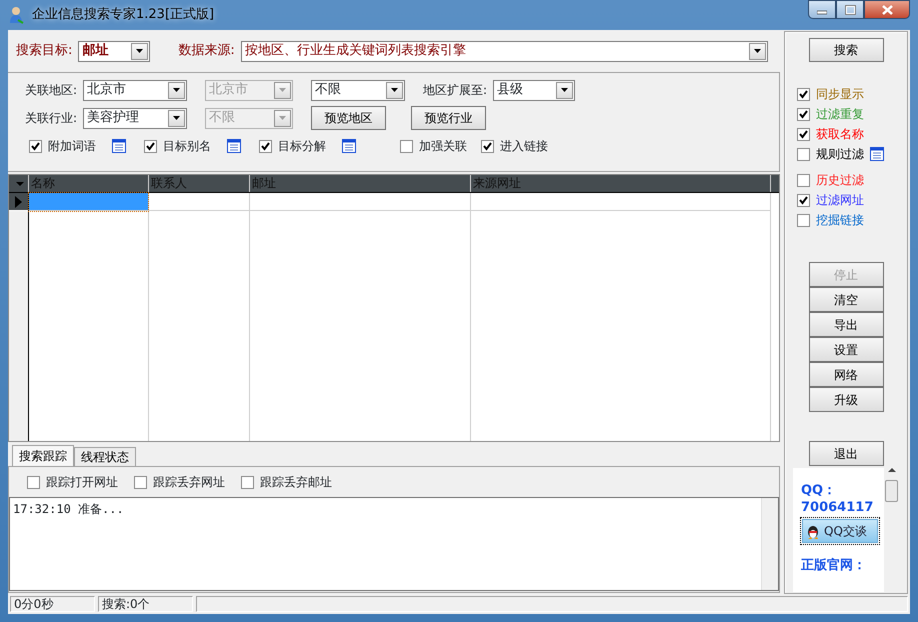 The height and width of the screenshot is (622, 918). I want to click on maximize-icon, so click(850, 9).